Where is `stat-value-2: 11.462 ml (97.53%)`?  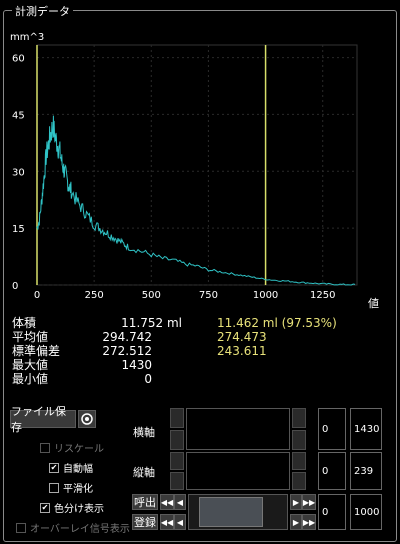
stat-value-2: 11.462 ml (97.53%) is located at coordinates (277, 323).